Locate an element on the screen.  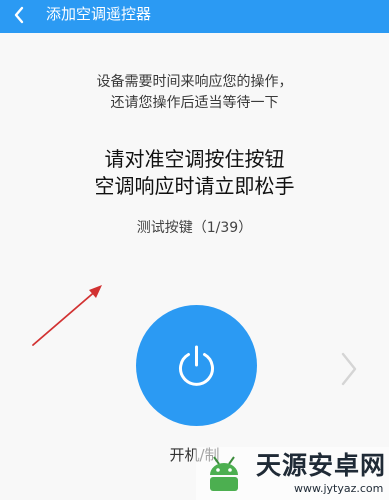
next-key-button is located at coordinates (349, 369).